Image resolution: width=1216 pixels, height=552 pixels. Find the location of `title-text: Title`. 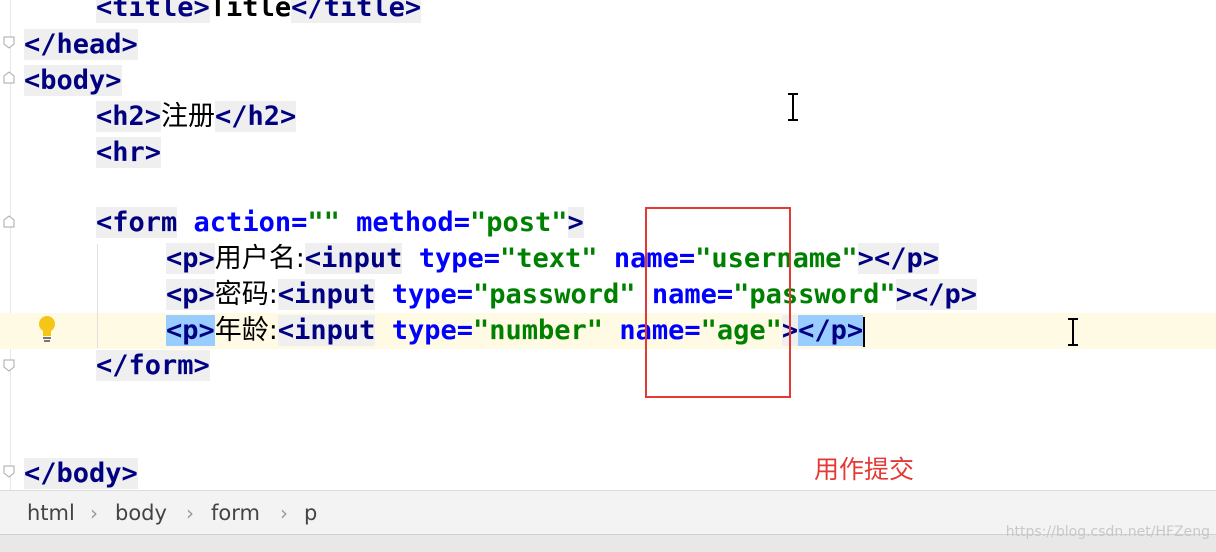

title-text: Title is located at coordinates (250, 11).